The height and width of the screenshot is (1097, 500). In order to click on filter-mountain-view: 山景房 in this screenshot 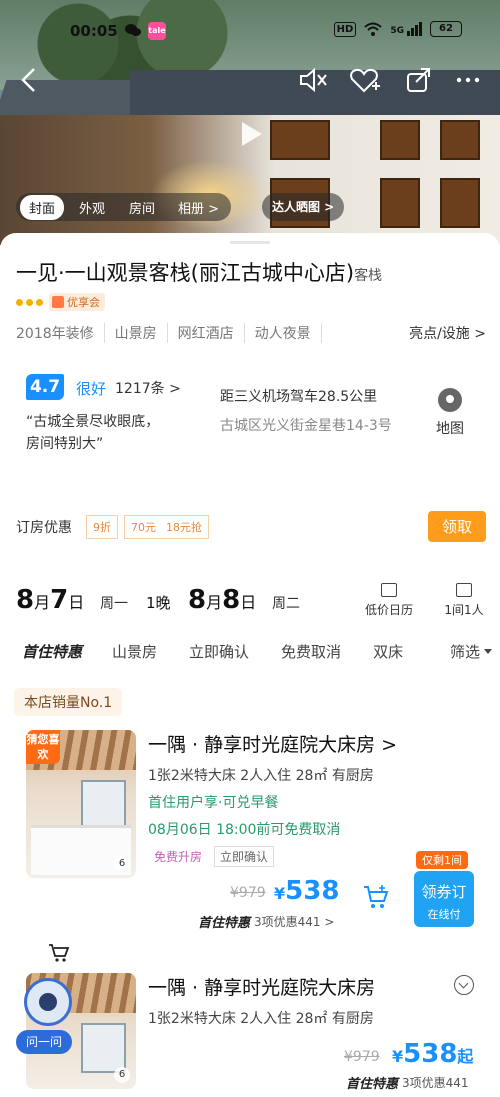, I will do `click(134, 651)`.